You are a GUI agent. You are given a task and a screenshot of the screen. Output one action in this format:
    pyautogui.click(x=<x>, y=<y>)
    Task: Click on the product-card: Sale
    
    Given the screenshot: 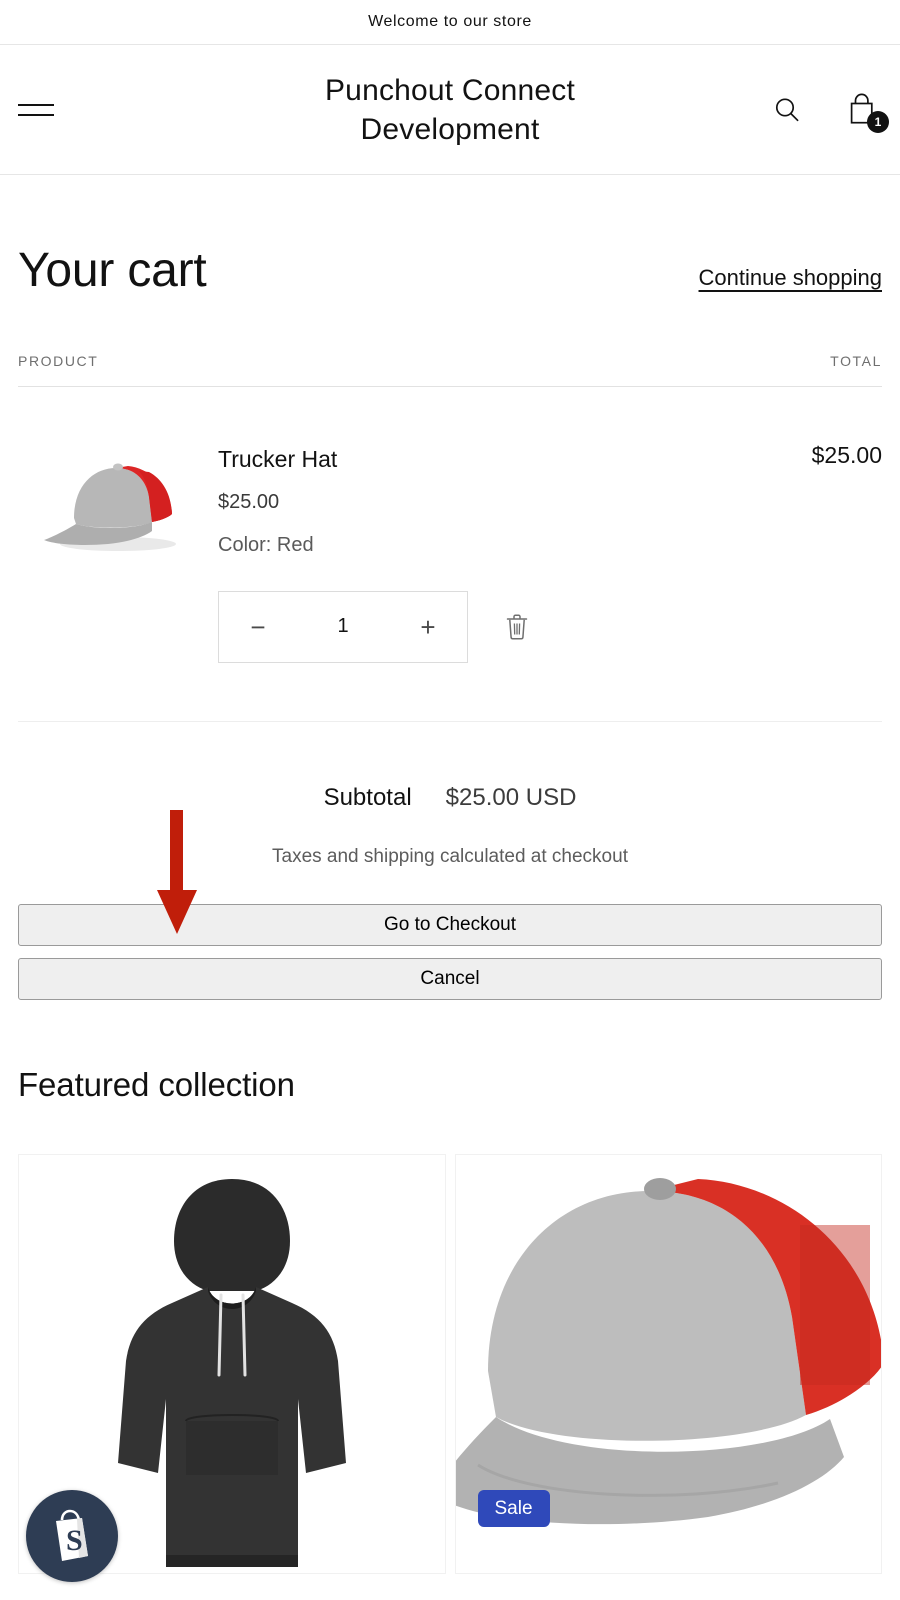 What is the action you would take?
    pyautogui.click(x=668, y=1363)
    